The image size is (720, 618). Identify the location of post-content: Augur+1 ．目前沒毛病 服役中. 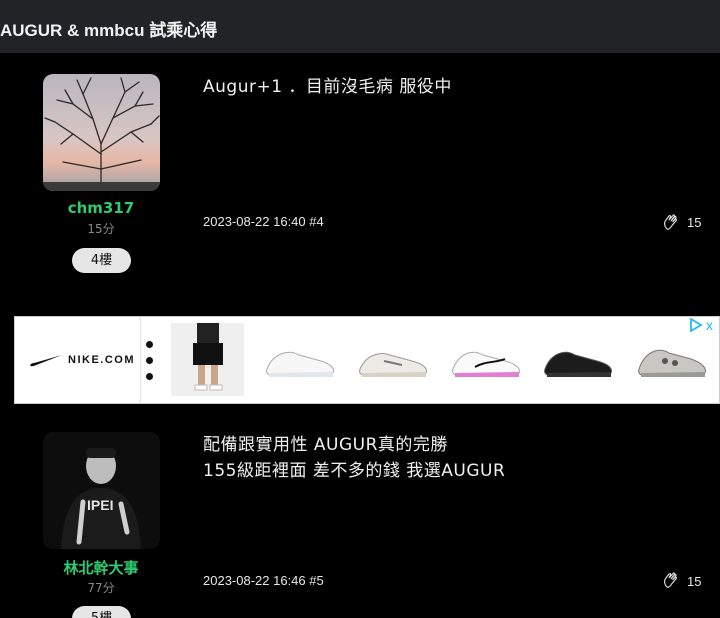
(327, 87).